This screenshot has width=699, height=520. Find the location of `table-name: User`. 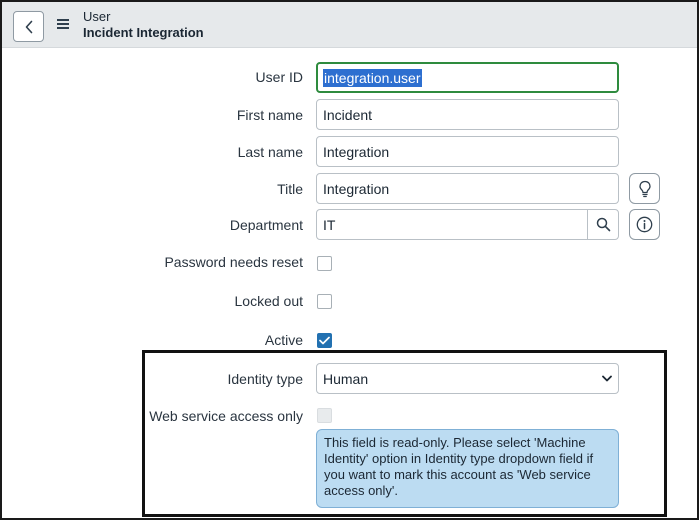

table-name: User is located at coordinates (97, 16).